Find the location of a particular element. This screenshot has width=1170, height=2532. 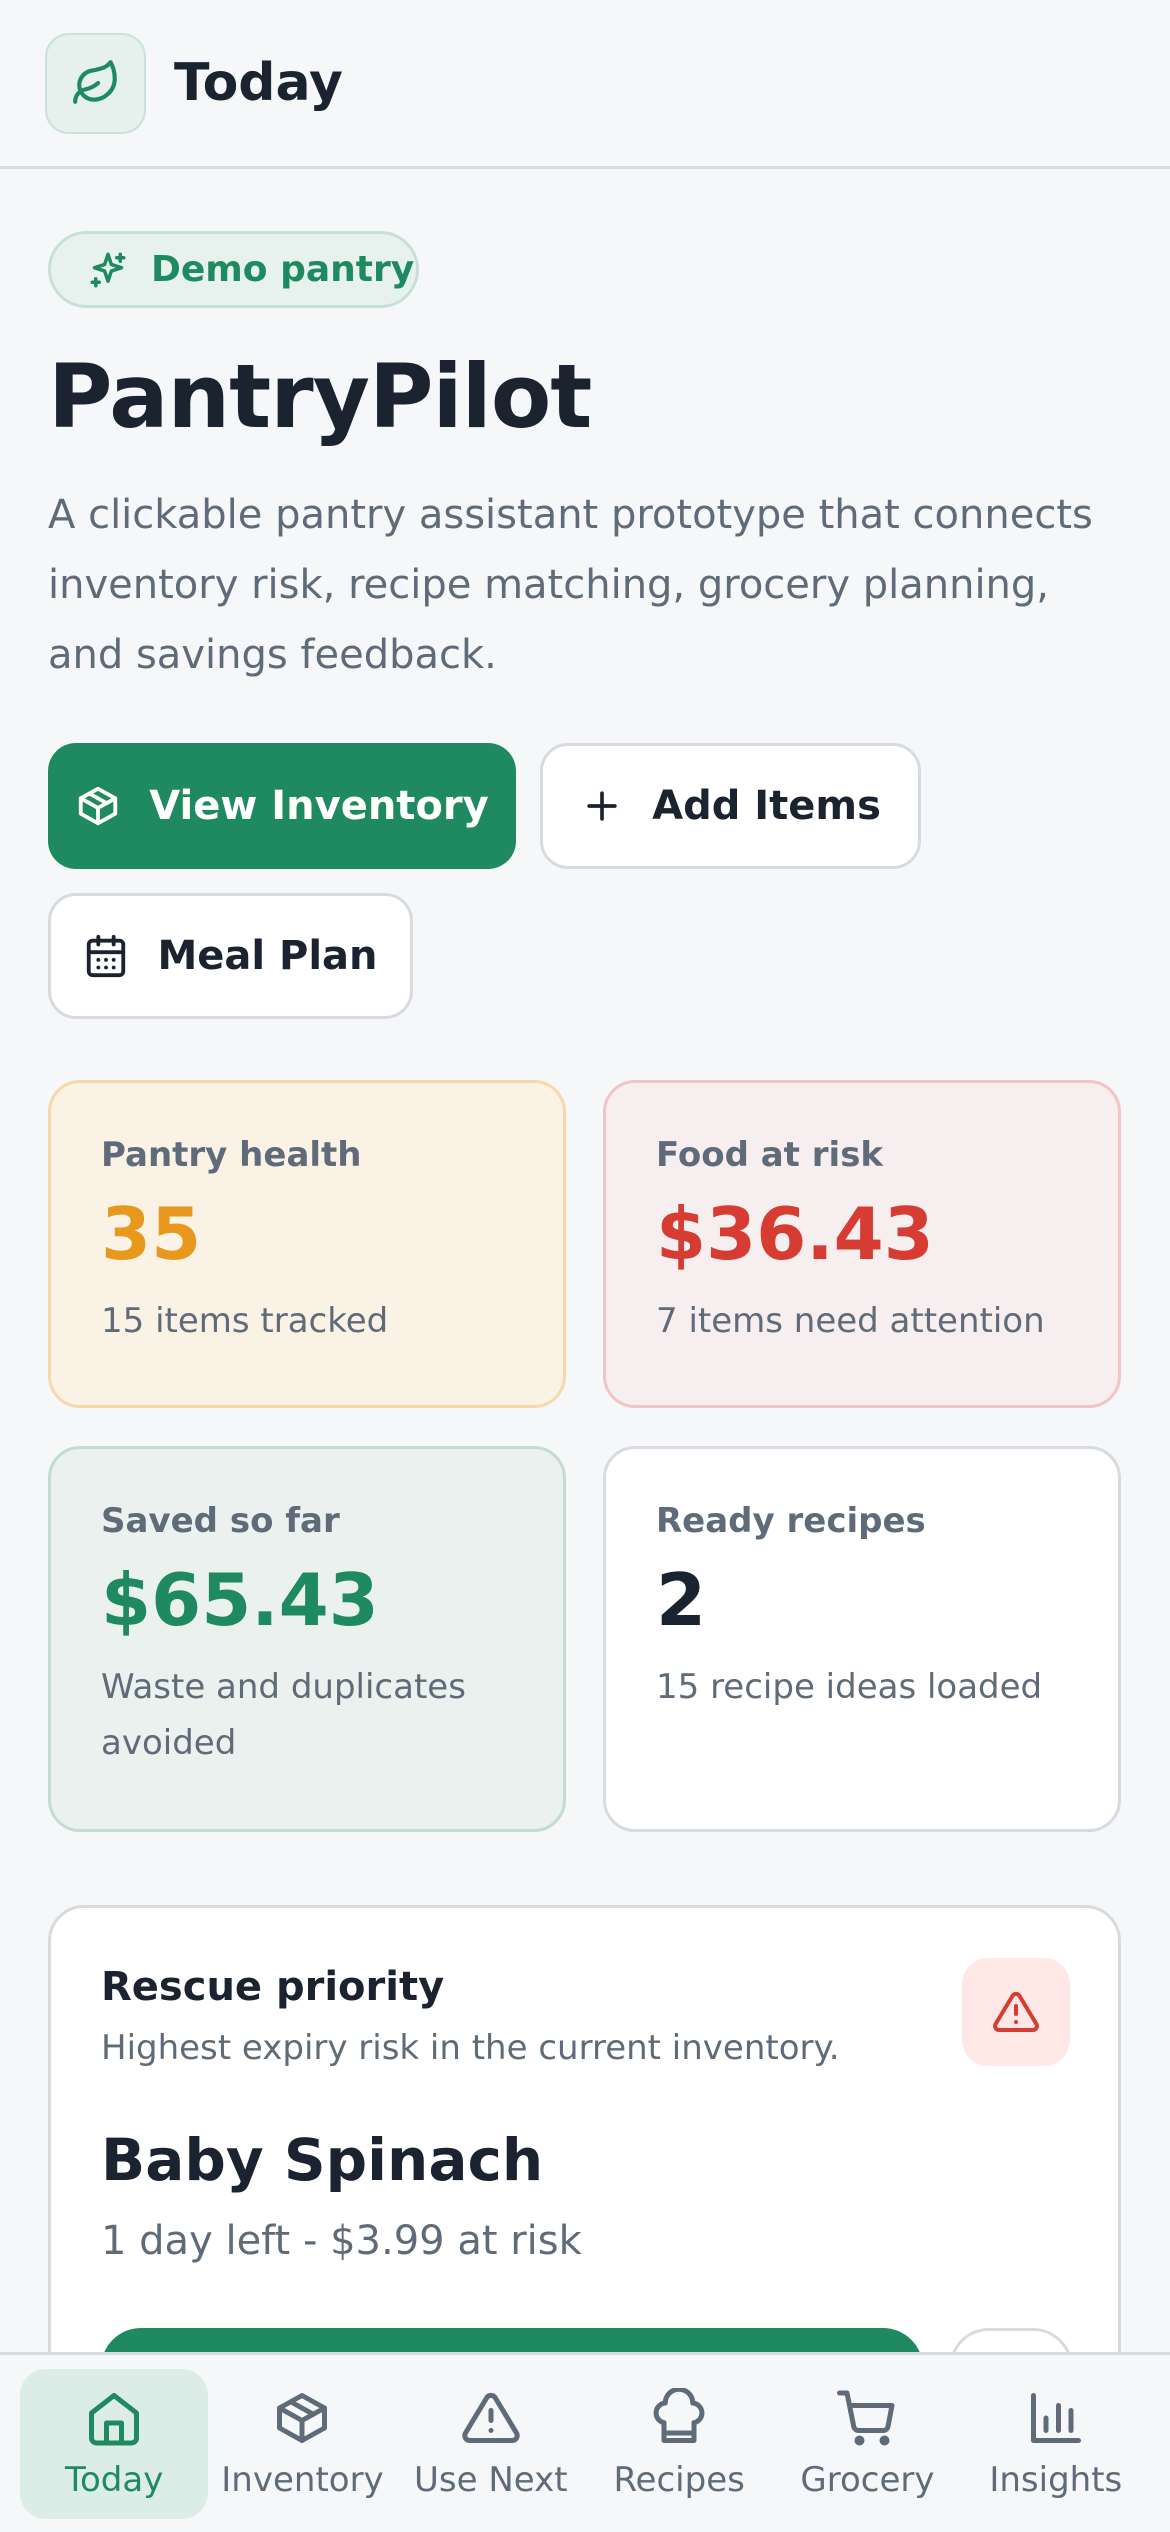

rescue-item-meta: 1 day left - $3.99 at risk is located at coordinates (341, 2241).